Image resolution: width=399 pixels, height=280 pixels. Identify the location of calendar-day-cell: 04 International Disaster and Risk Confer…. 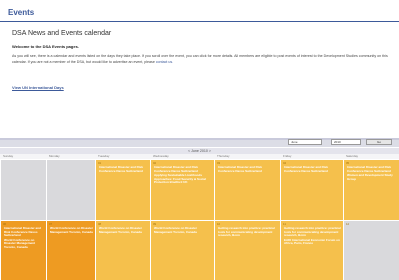
(311, 189).